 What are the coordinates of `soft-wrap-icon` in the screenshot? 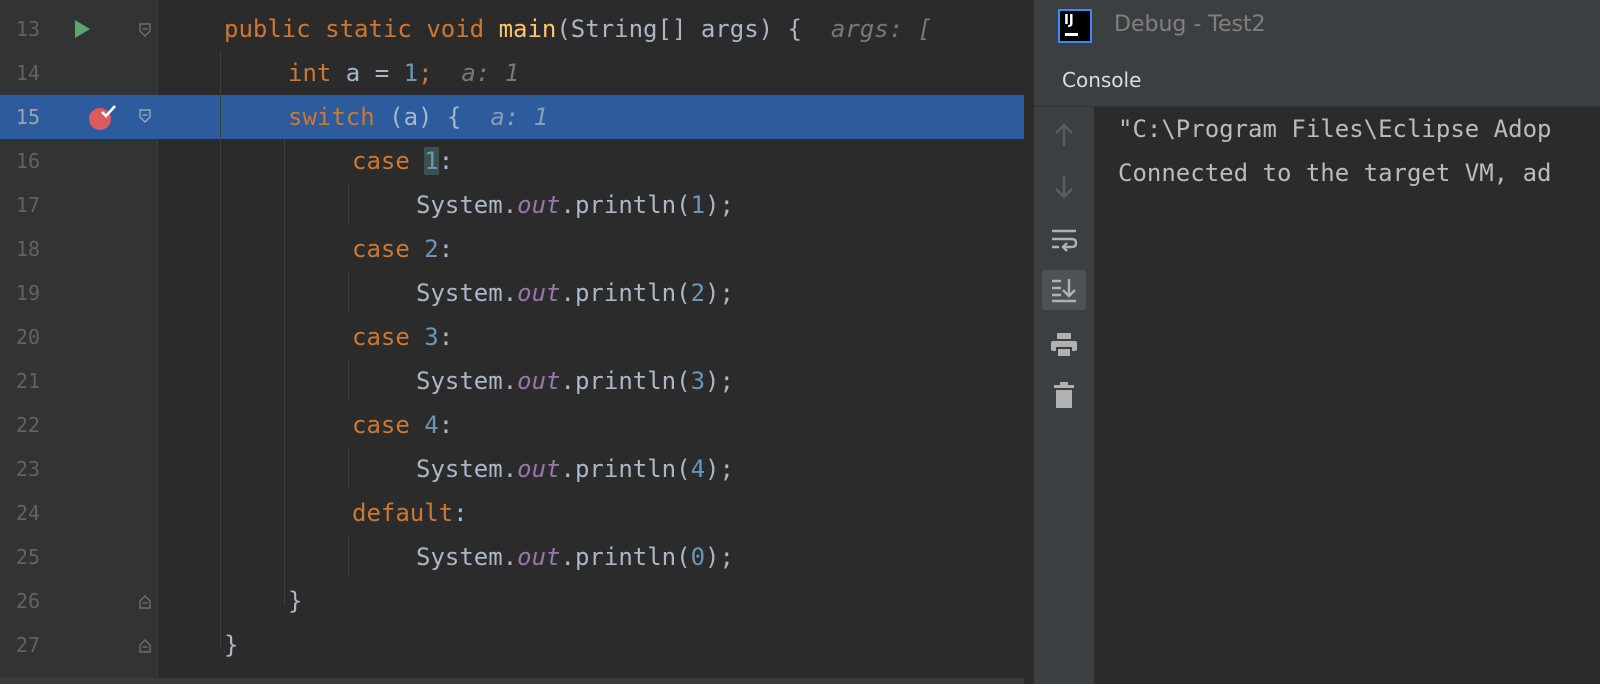 It's located at (1064, 240).